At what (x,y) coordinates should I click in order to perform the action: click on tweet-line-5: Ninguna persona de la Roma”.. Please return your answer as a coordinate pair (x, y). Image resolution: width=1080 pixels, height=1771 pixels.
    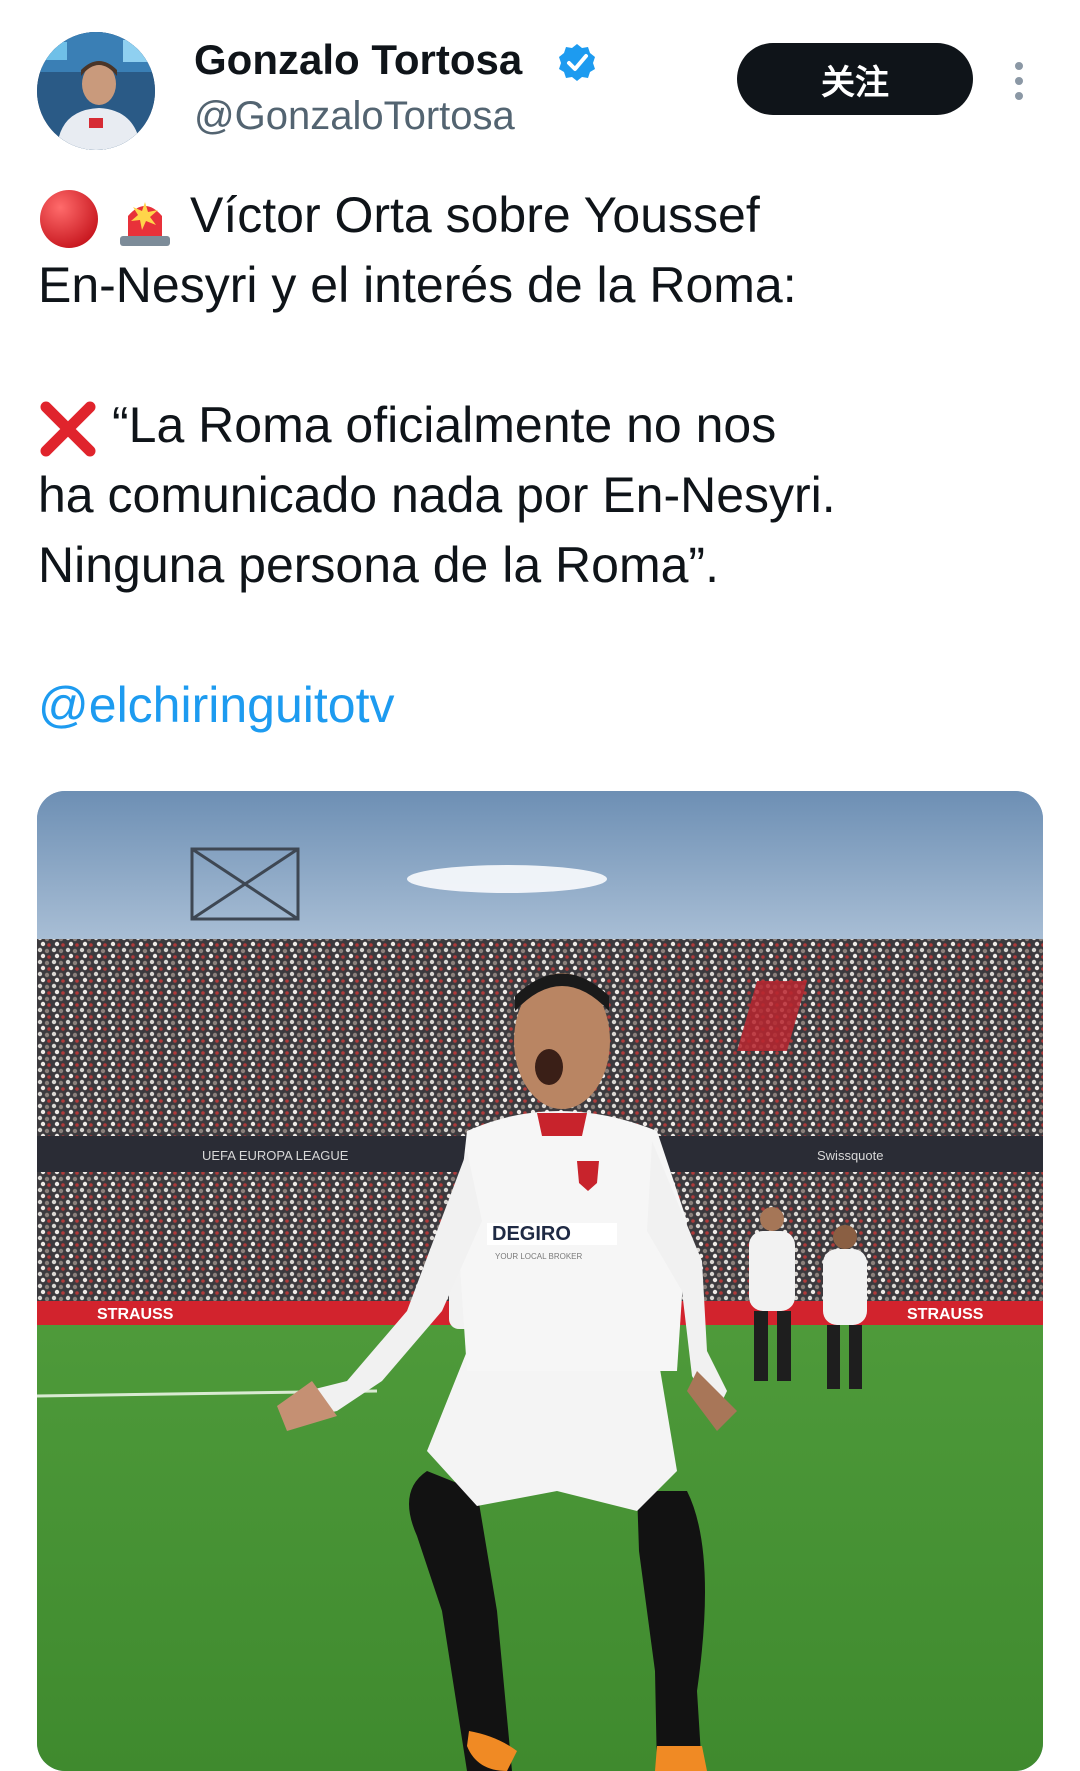
    Looking at the image, I should click on (378, 565).